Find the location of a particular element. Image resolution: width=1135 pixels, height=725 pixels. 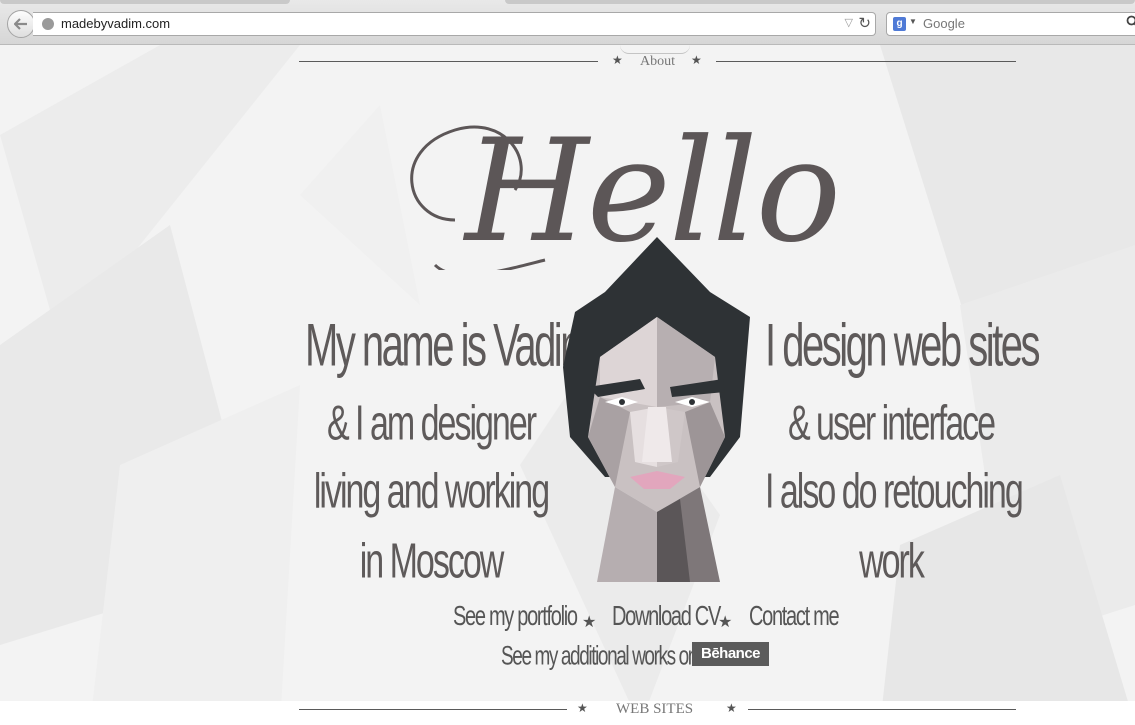

websites-rule-right is located at coordinates (882, 709).